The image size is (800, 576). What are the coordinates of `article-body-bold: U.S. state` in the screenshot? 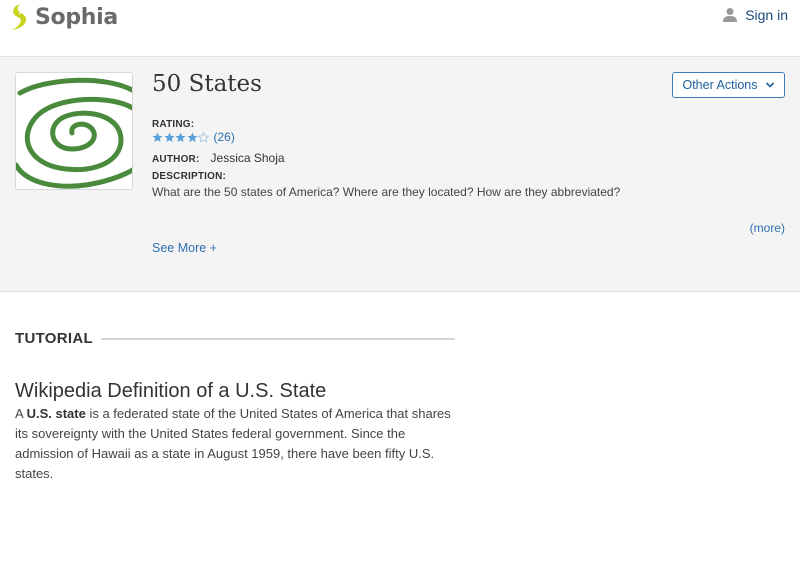 It's located at (56, 413).